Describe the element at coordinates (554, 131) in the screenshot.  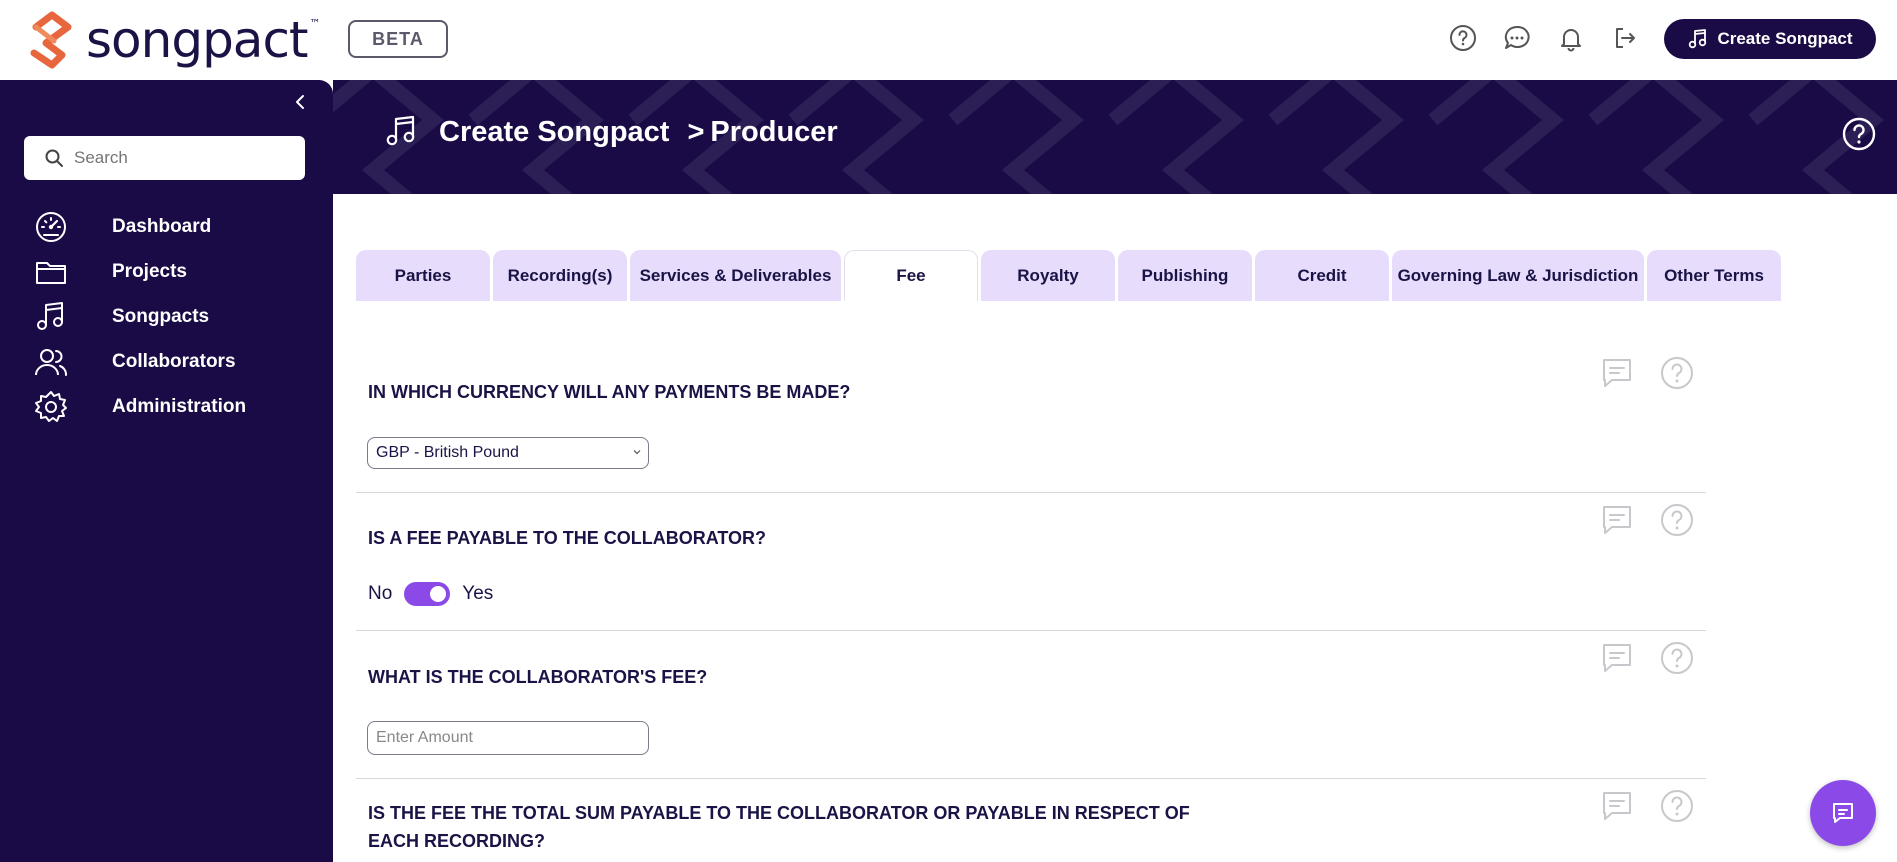
I see `page-title-main: Create Songpact` at that location.